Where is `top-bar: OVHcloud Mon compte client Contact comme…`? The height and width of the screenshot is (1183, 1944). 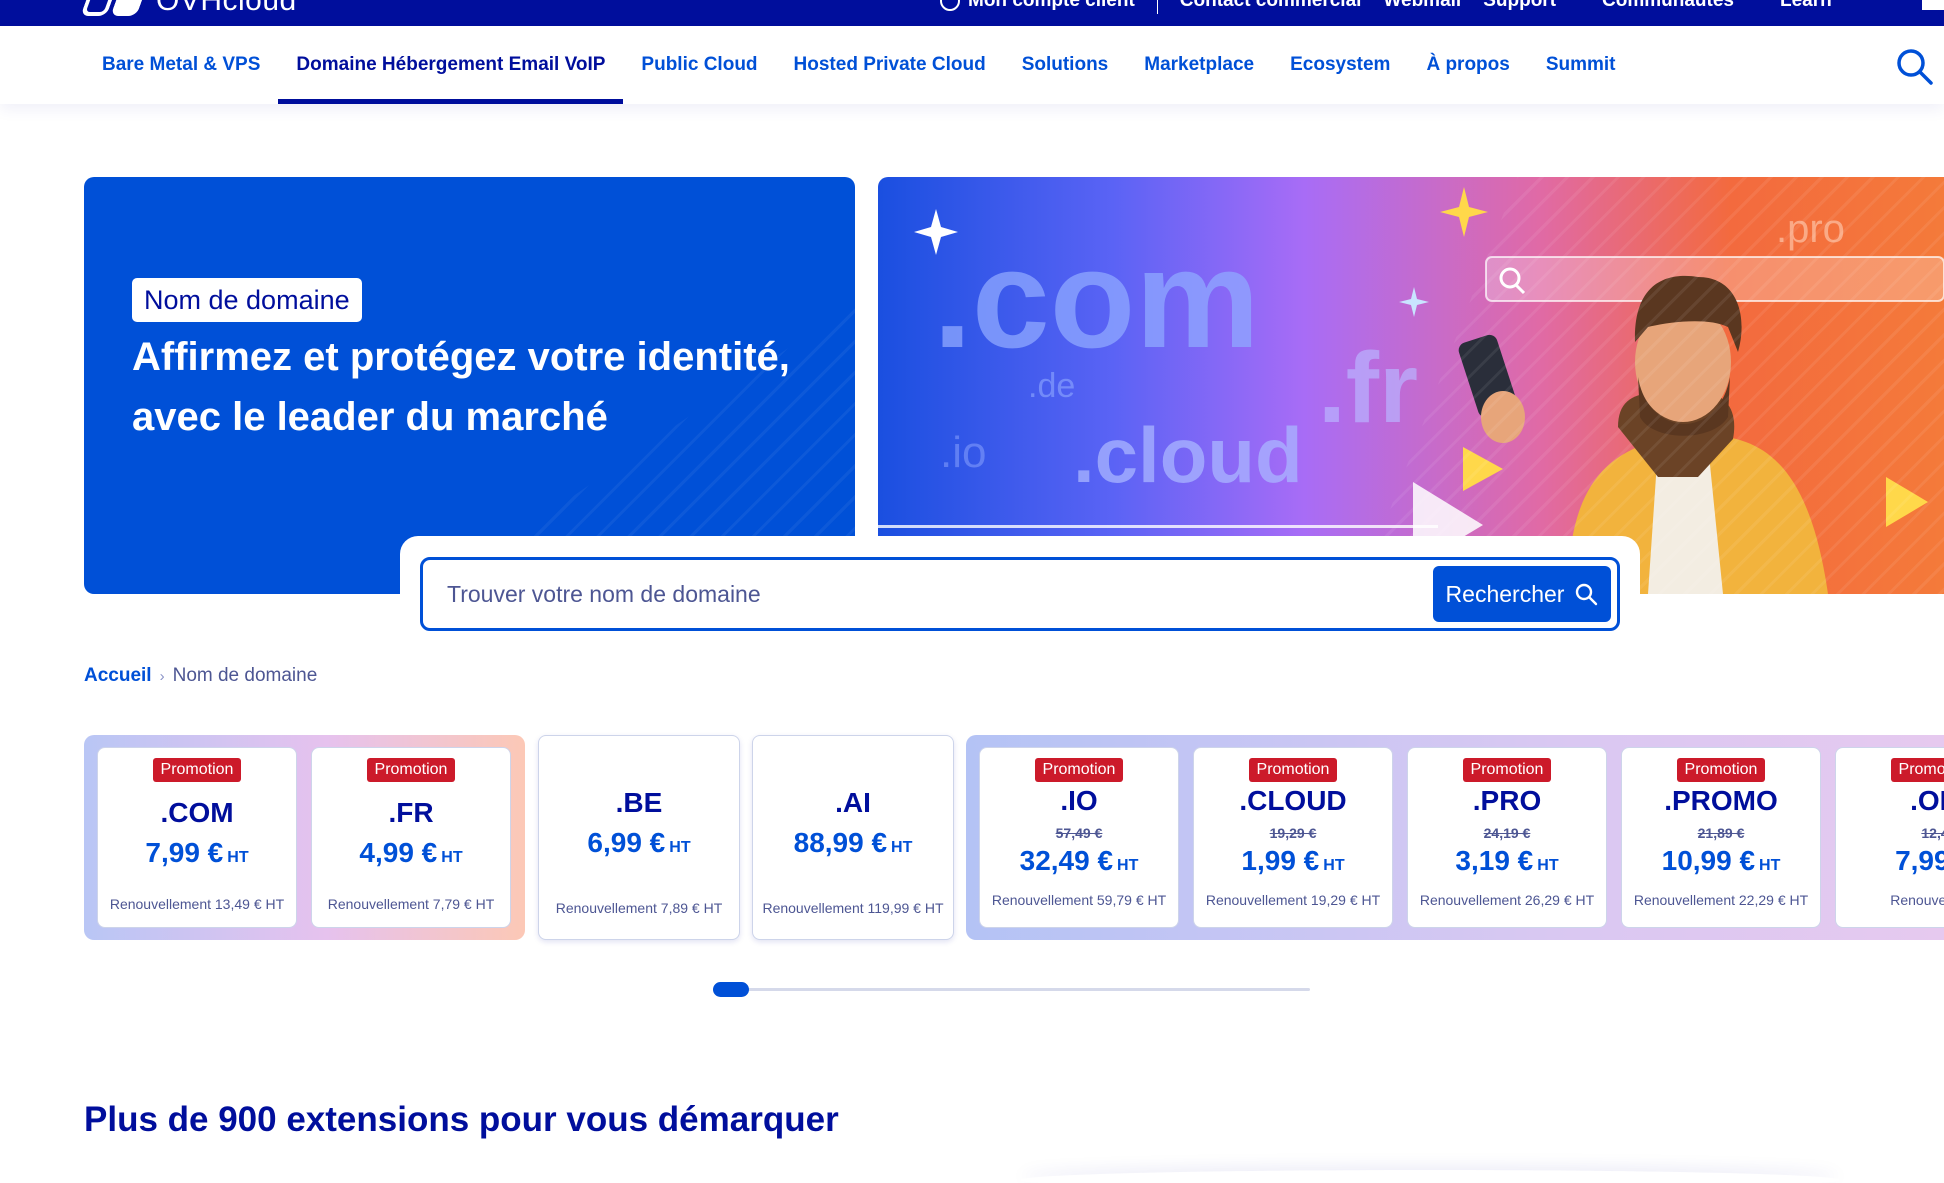
top-bar: OVHcloud Mon compte client Contact comme… is located at coordinates (972, 13).